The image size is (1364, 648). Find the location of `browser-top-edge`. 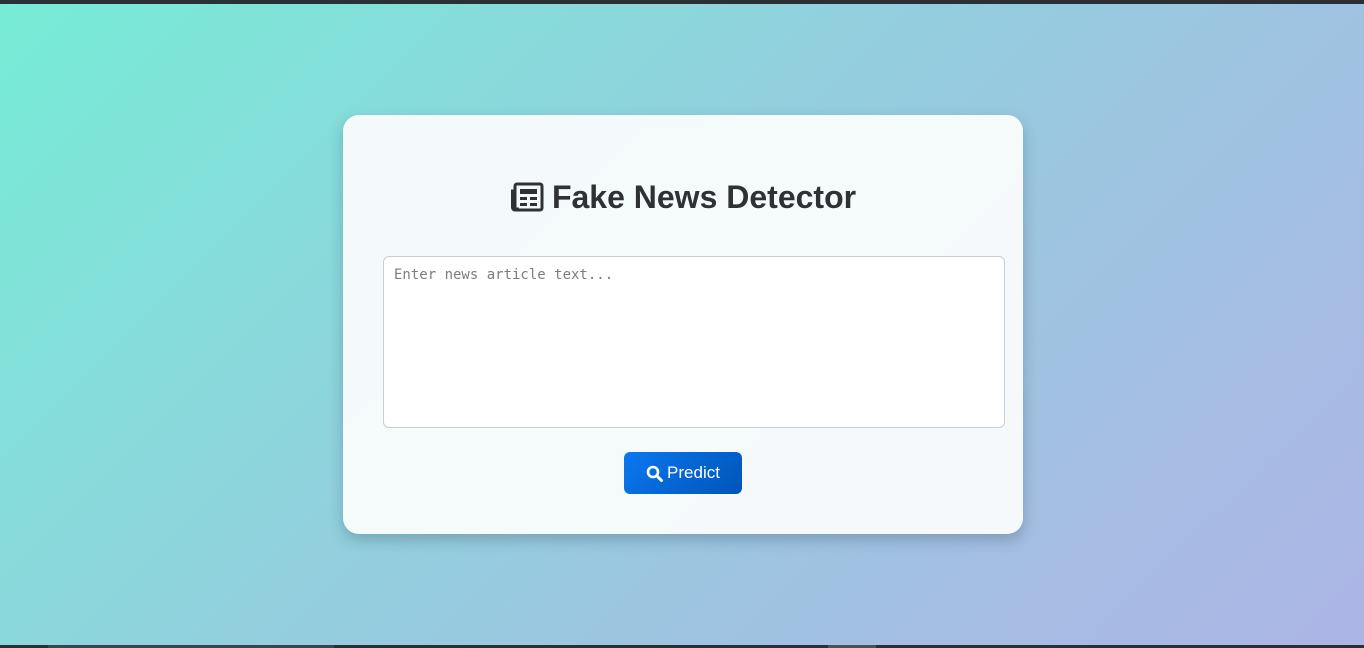

browser-top-edge is located at coordinates (682, 2).